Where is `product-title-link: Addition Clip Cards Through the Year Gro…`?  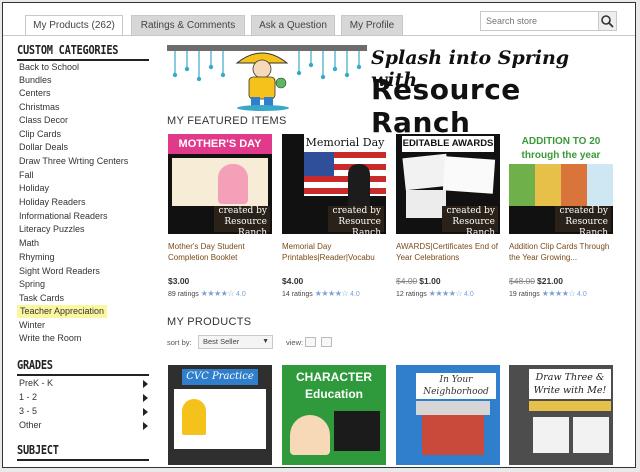
product-title-link: Addition Clip Cards Through the Year Gro… is located at coordinates (563, 252).